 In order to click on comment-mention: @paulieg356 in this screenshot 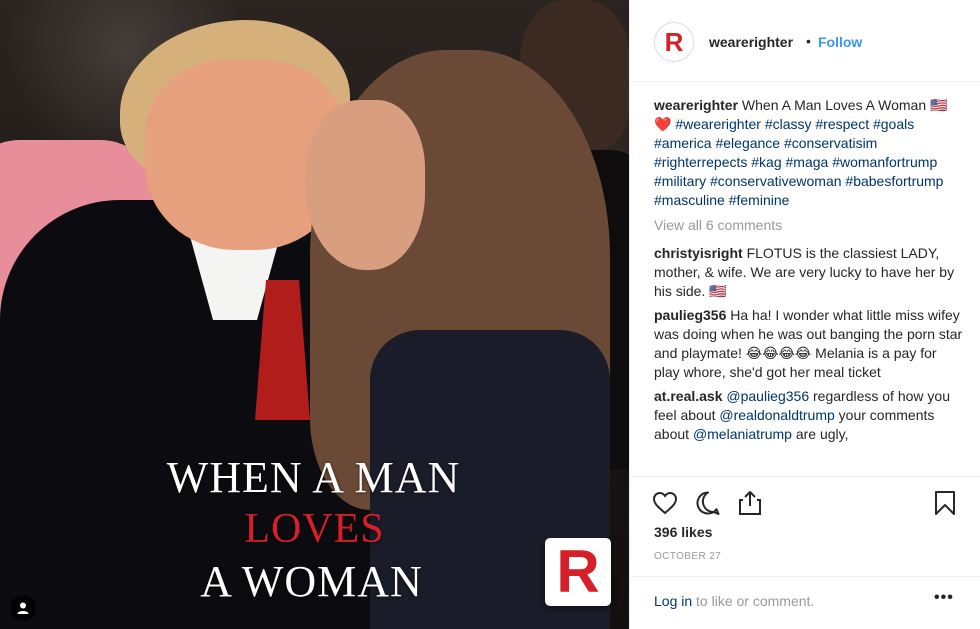, I will do `click(766, 396)`.